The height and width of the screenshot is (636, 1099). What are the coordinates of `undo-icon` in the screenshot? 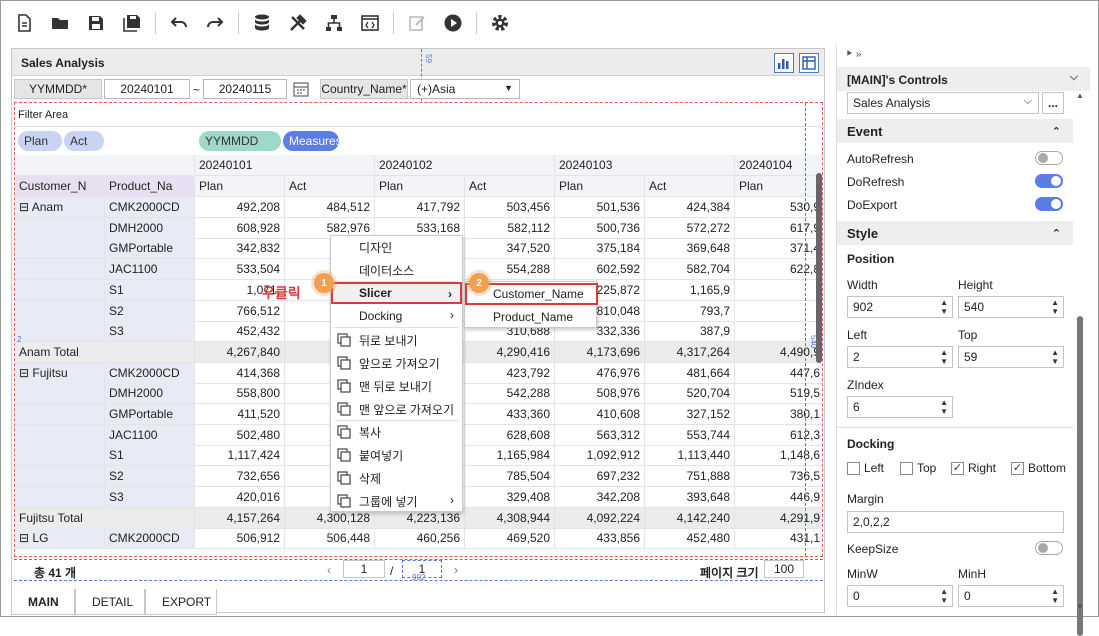 It's located at (179, 23).